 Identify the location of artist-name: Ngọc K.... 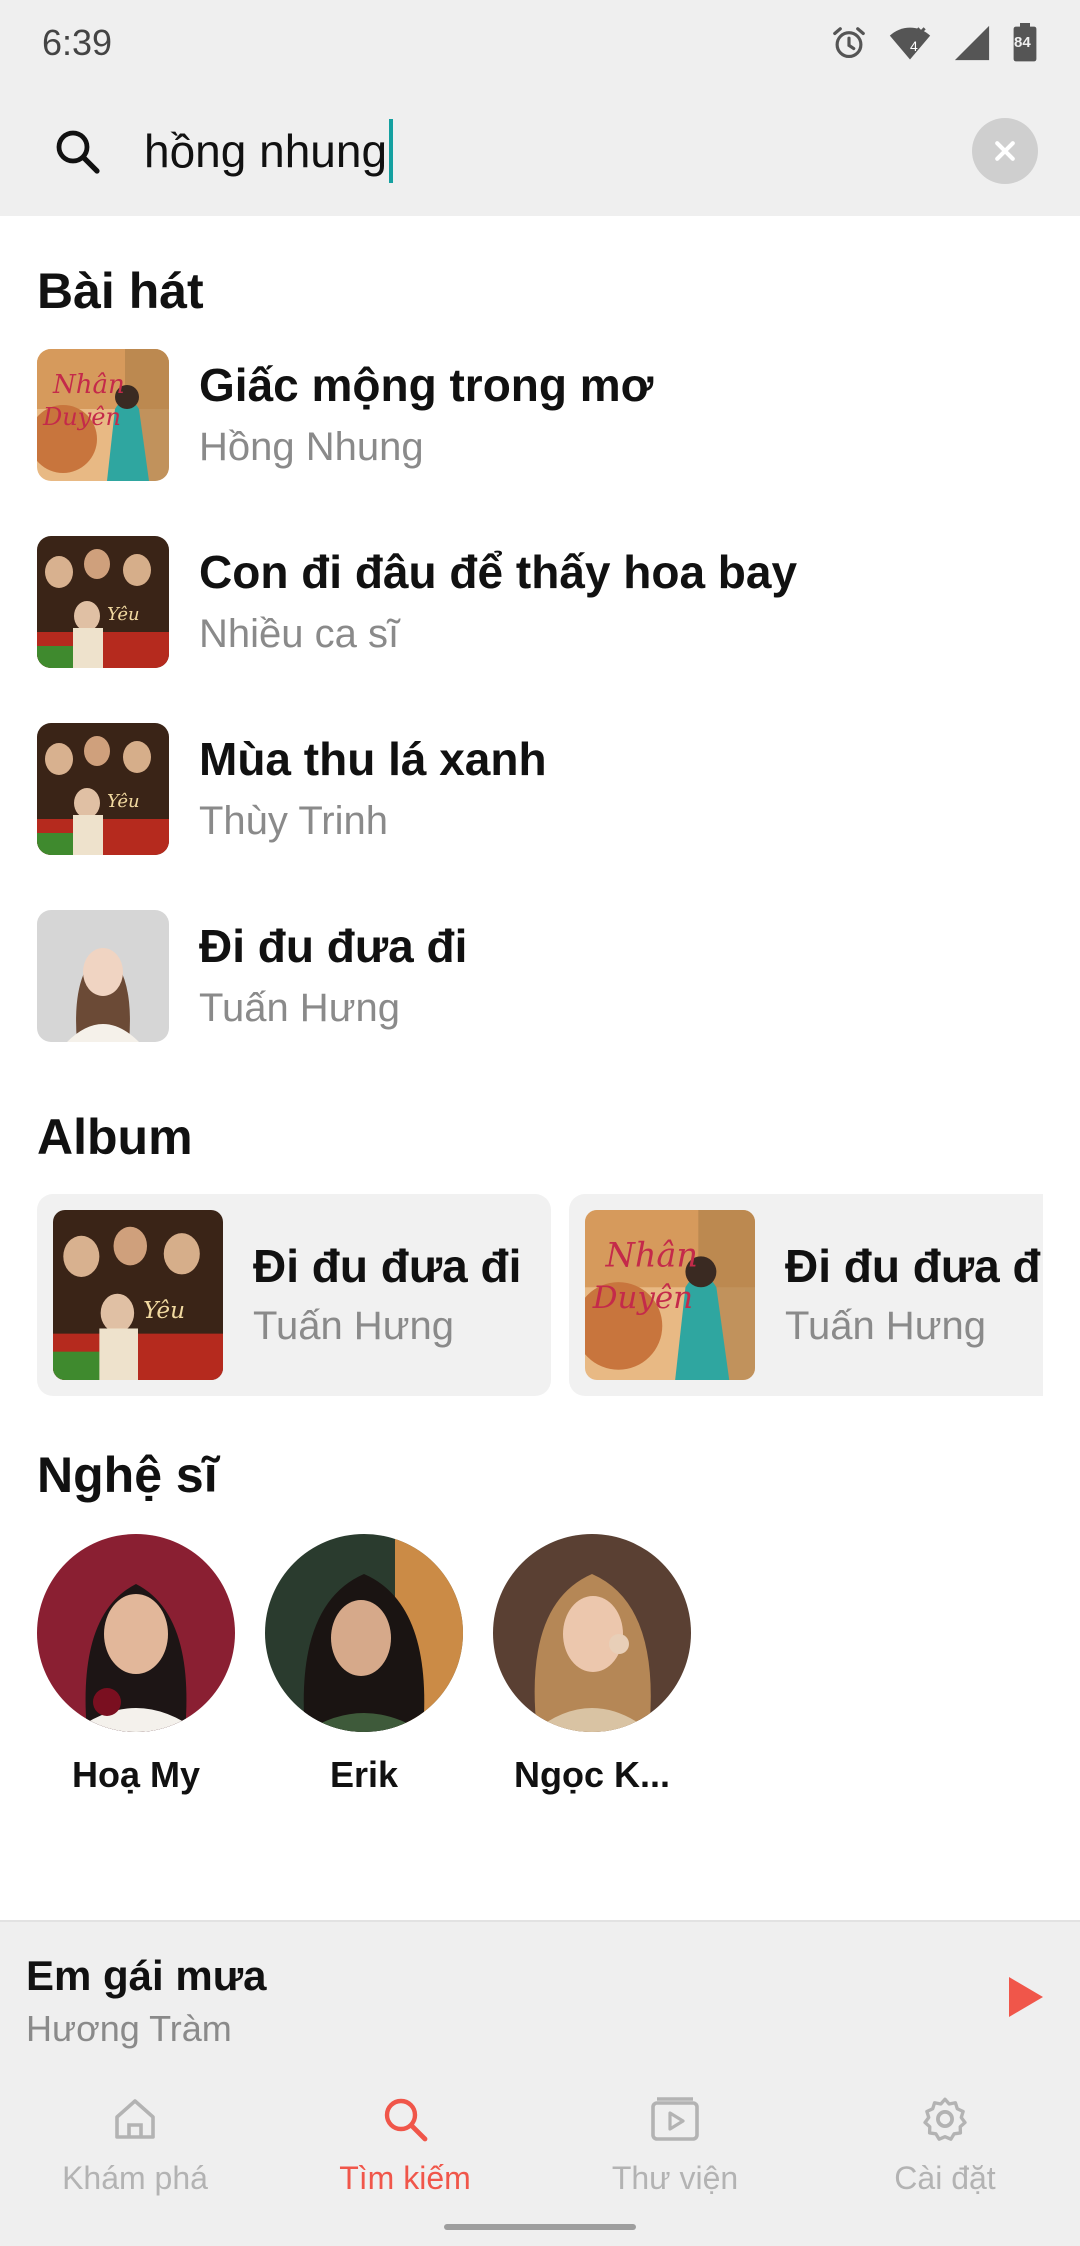
(591, 1774).